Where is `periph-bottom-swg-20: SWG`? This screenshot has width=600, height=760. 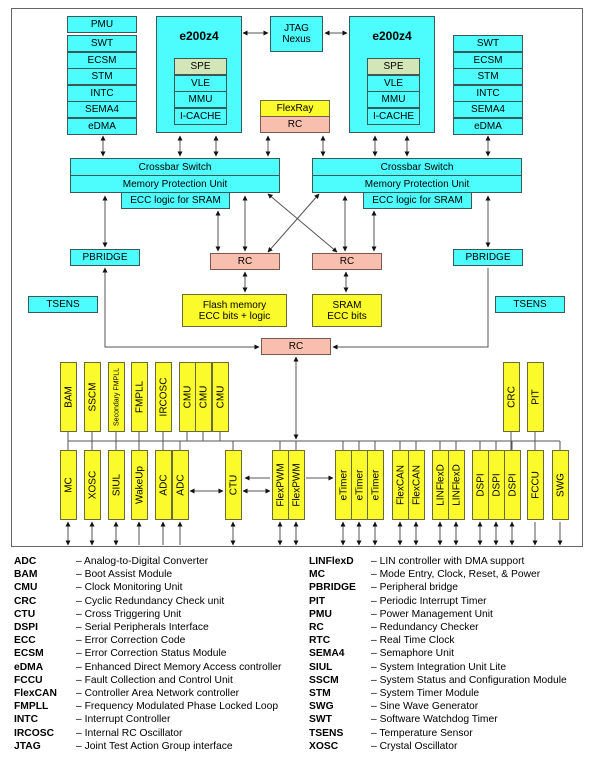 periph-bottom-swg-20: SWG is located at coordinates (560, 485).